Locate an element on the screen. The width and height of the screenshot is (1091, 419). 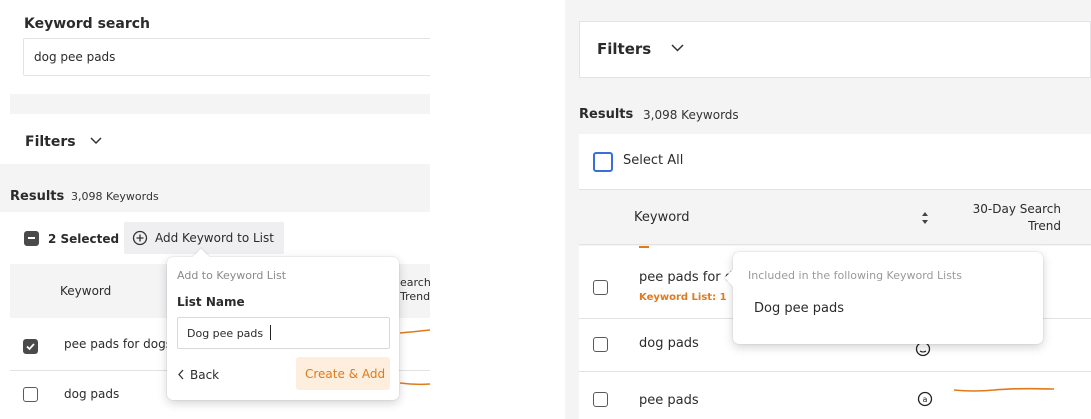
keyword-search-section: Keyword search dog pee pads is located at coordinates (220, 50).